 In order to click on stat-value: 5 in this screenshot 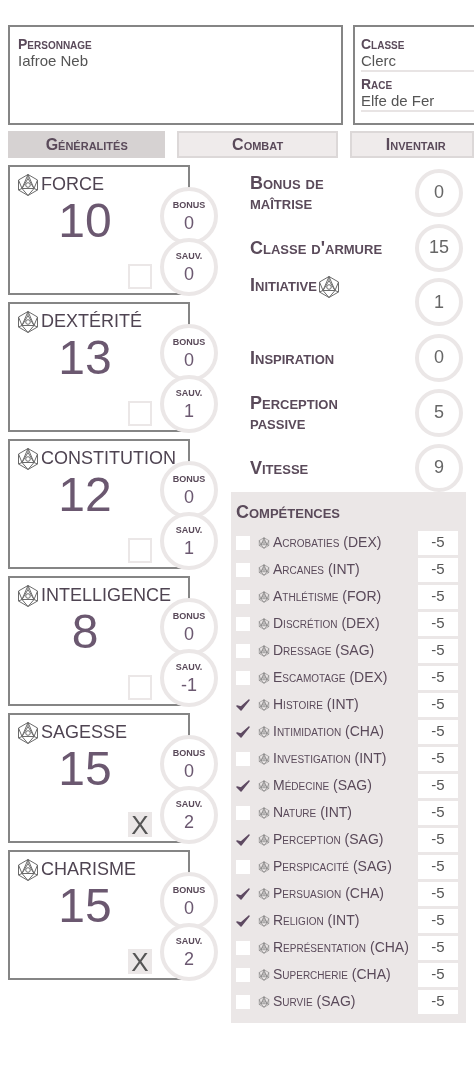, I will do `click(439, 412)`.